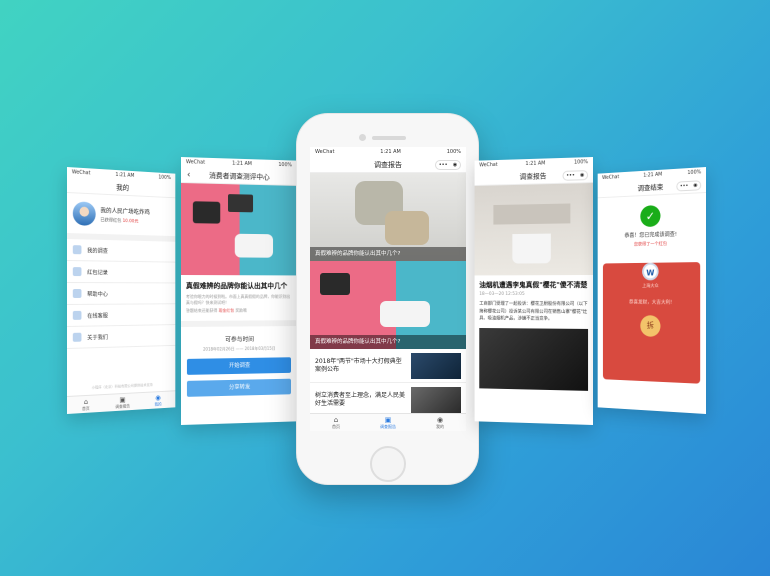 Image resolution: width=770 pixels, height=576 pixels. What do you see at coordinates (238, 387) in the screenshot?
I see `share-button: 分享转发` at bounding box center [238, 387].